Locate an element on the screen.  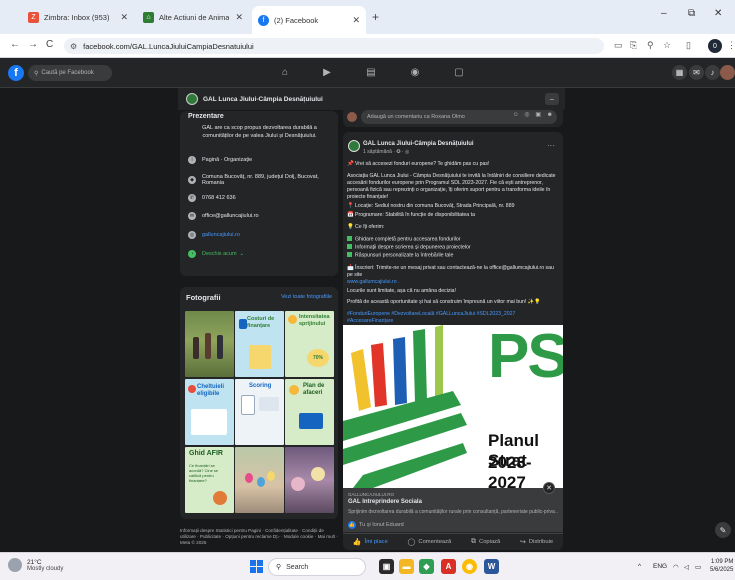
post-more-button: ··· is located at coordinates (551, 145).